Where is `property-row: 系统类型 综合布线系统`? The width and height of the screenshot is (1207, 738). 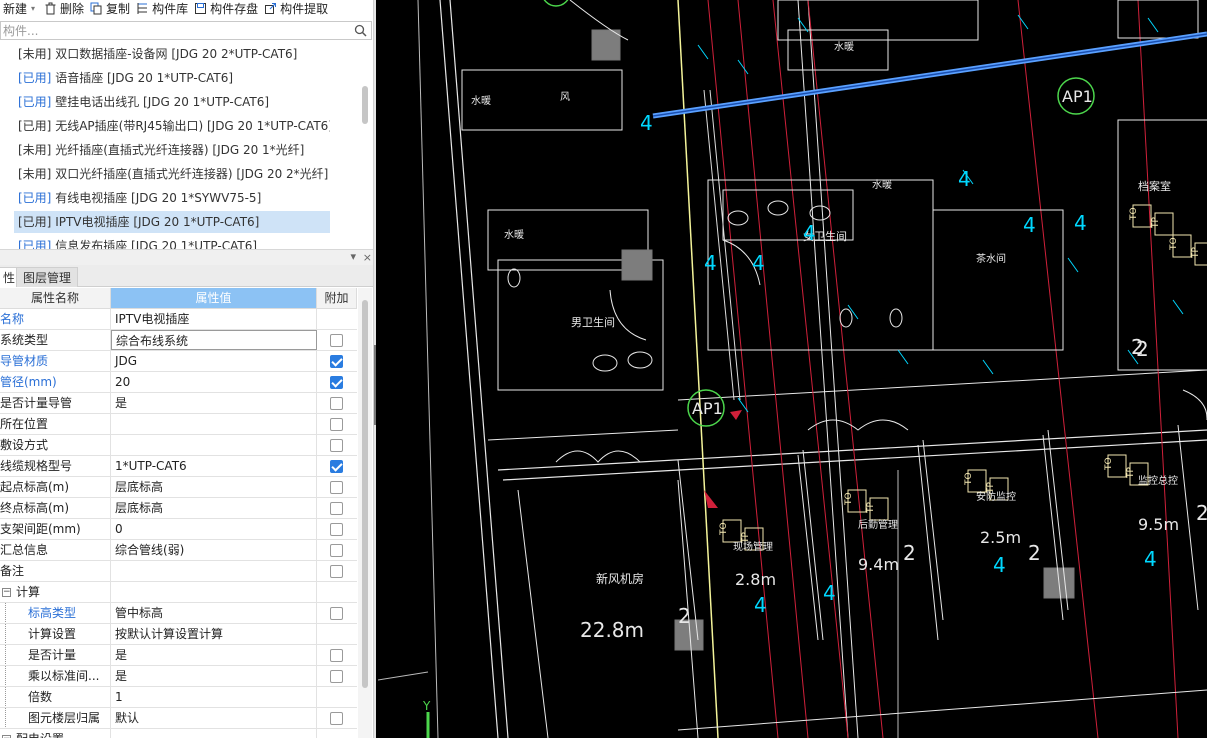 property-row: 系统类型 综合布线系统 is located at coordinates (178, 340).